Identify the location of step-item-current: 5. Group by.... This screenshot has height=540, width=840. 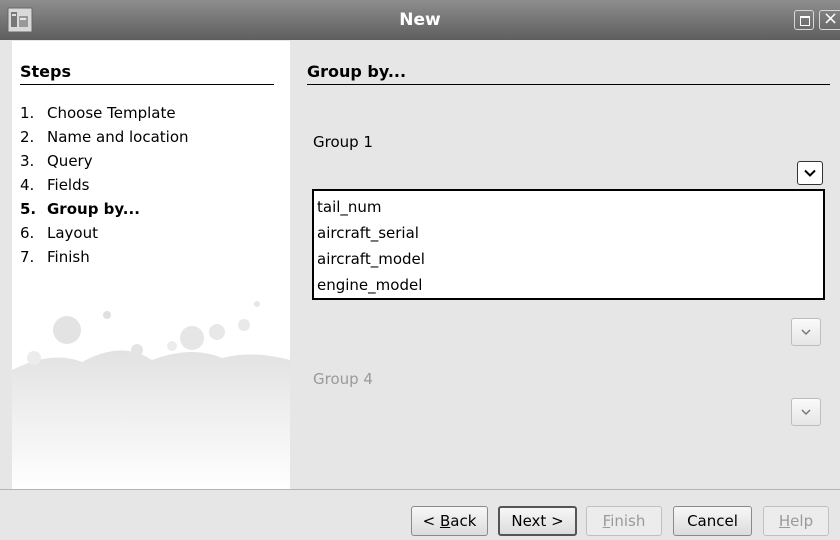
(80, 209).